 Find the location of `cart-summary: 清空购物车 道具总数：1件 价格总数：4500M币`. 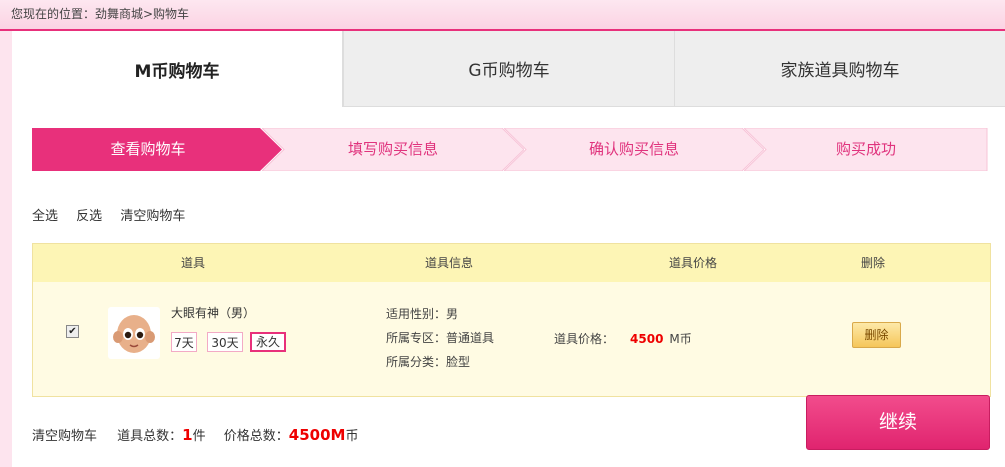

cart-summary: 清空购物车 道具总数：1件 价格总数：4500M币 is located at coordinates (195, 434).